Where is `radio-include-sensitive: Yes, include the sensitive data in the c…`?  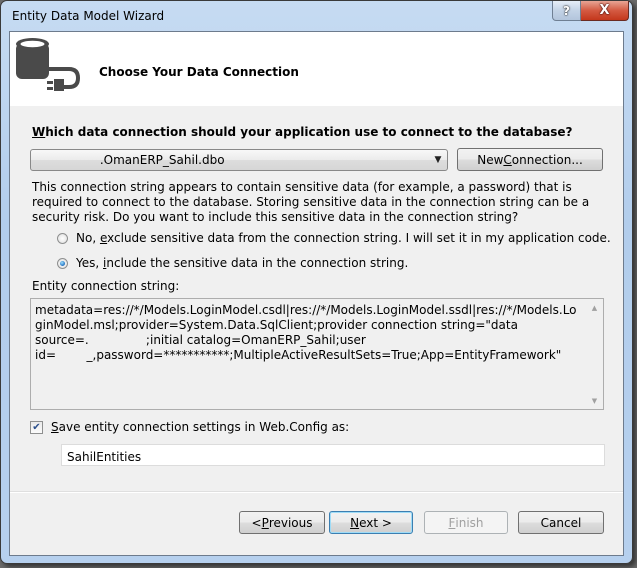 radio-include-sensitive: Yes, include the sensitive data in the c… is located at coordinates (232, 263).